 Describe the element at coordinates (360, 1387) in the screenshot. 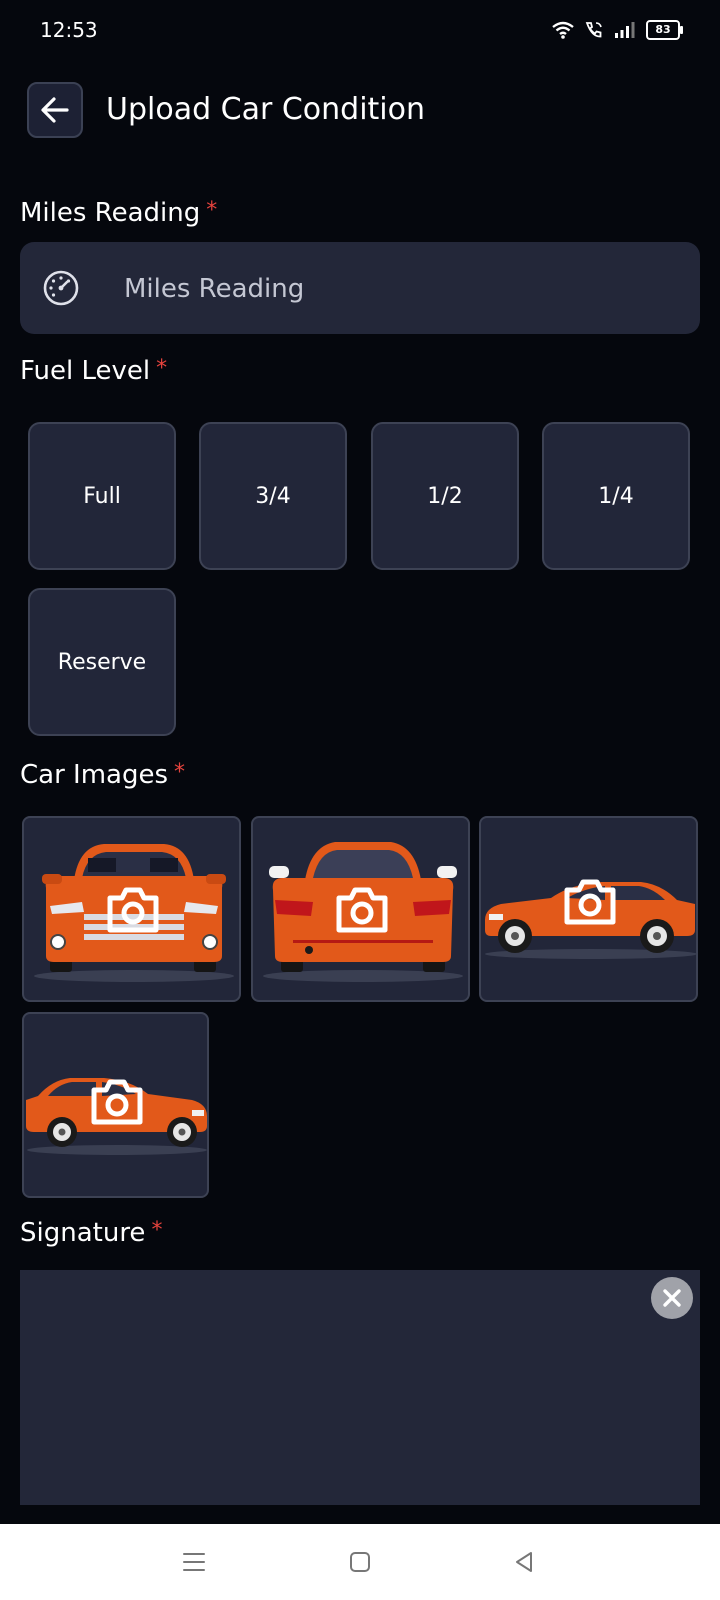

I see `signature-pad` at that location.